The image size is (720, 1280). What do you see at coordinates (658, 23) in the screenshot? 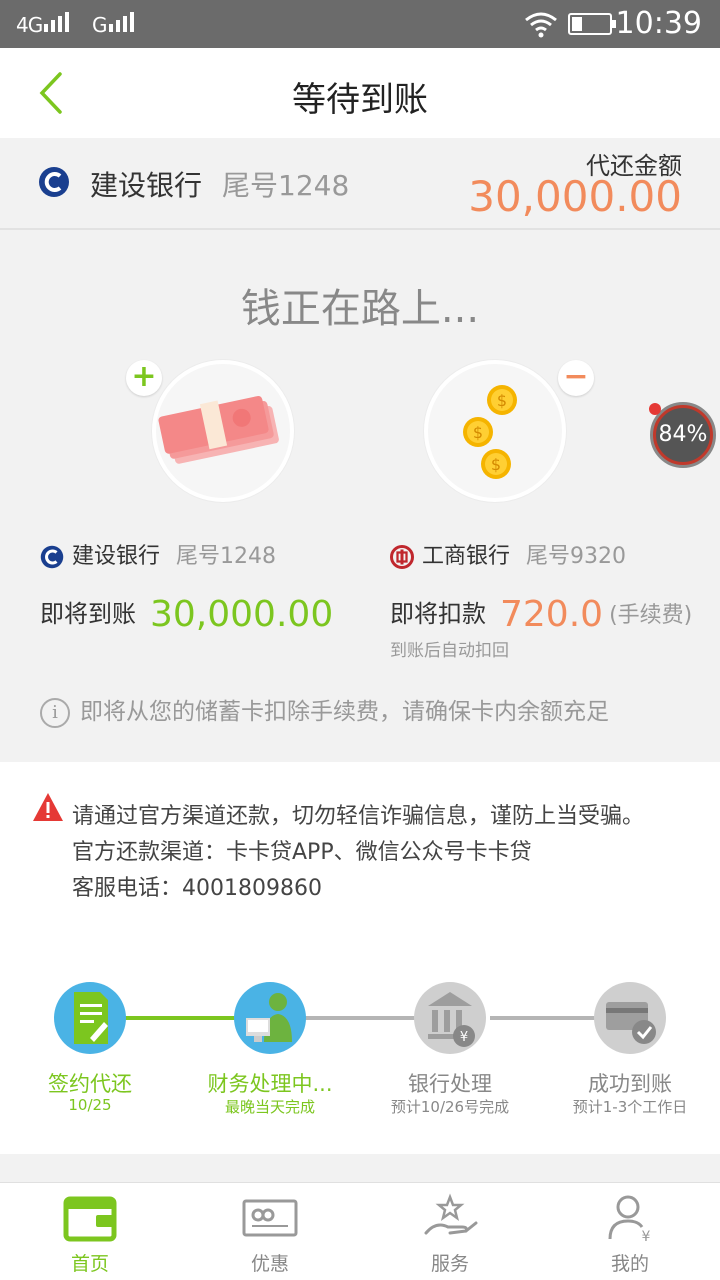
I see `status-time: 10:39` at bounding box center [658, 23].